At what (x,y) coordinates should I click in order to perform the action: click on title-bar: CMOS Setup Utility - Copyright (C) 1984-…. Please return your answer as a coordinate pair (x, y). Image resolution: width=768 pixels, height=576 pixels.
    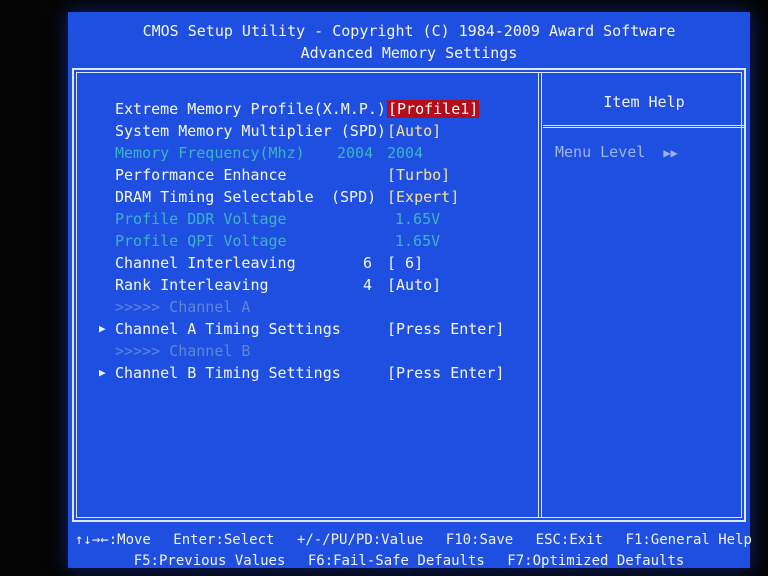
    Looking at the image, I should click on (409, 40).